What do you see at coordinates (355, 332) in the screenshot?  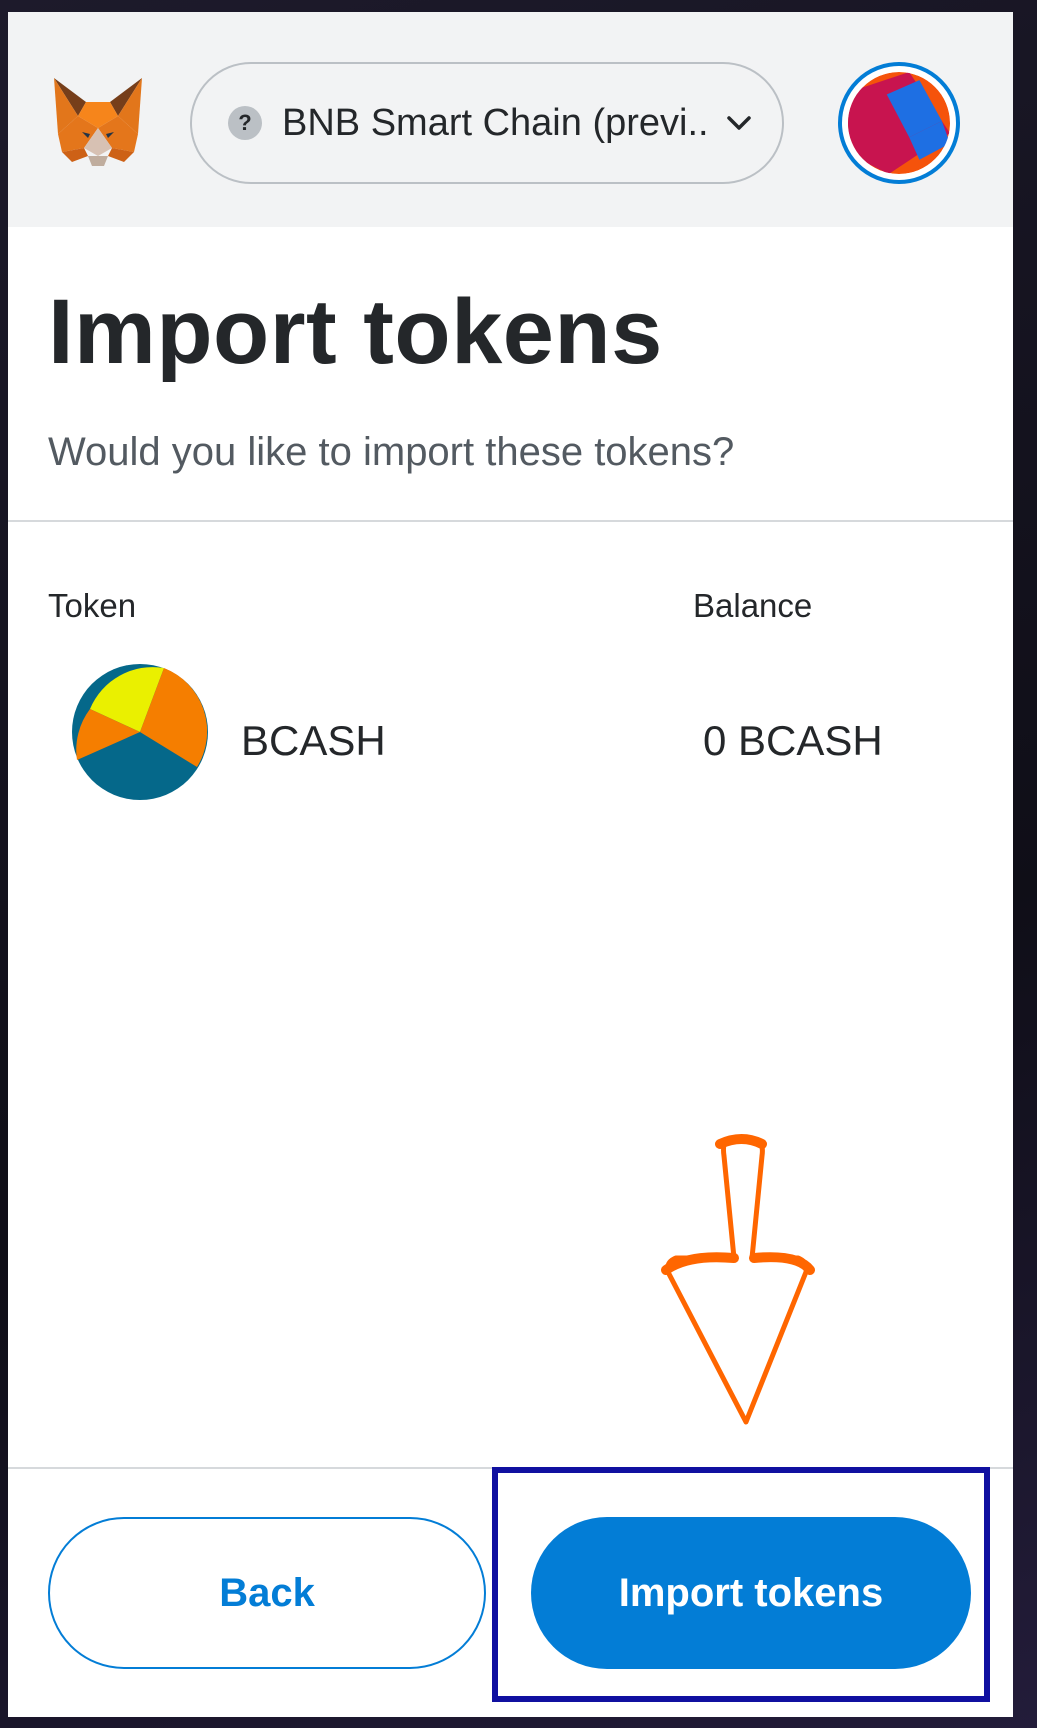 I see `page-title: Import tokens` at bounding box center [355, 332].